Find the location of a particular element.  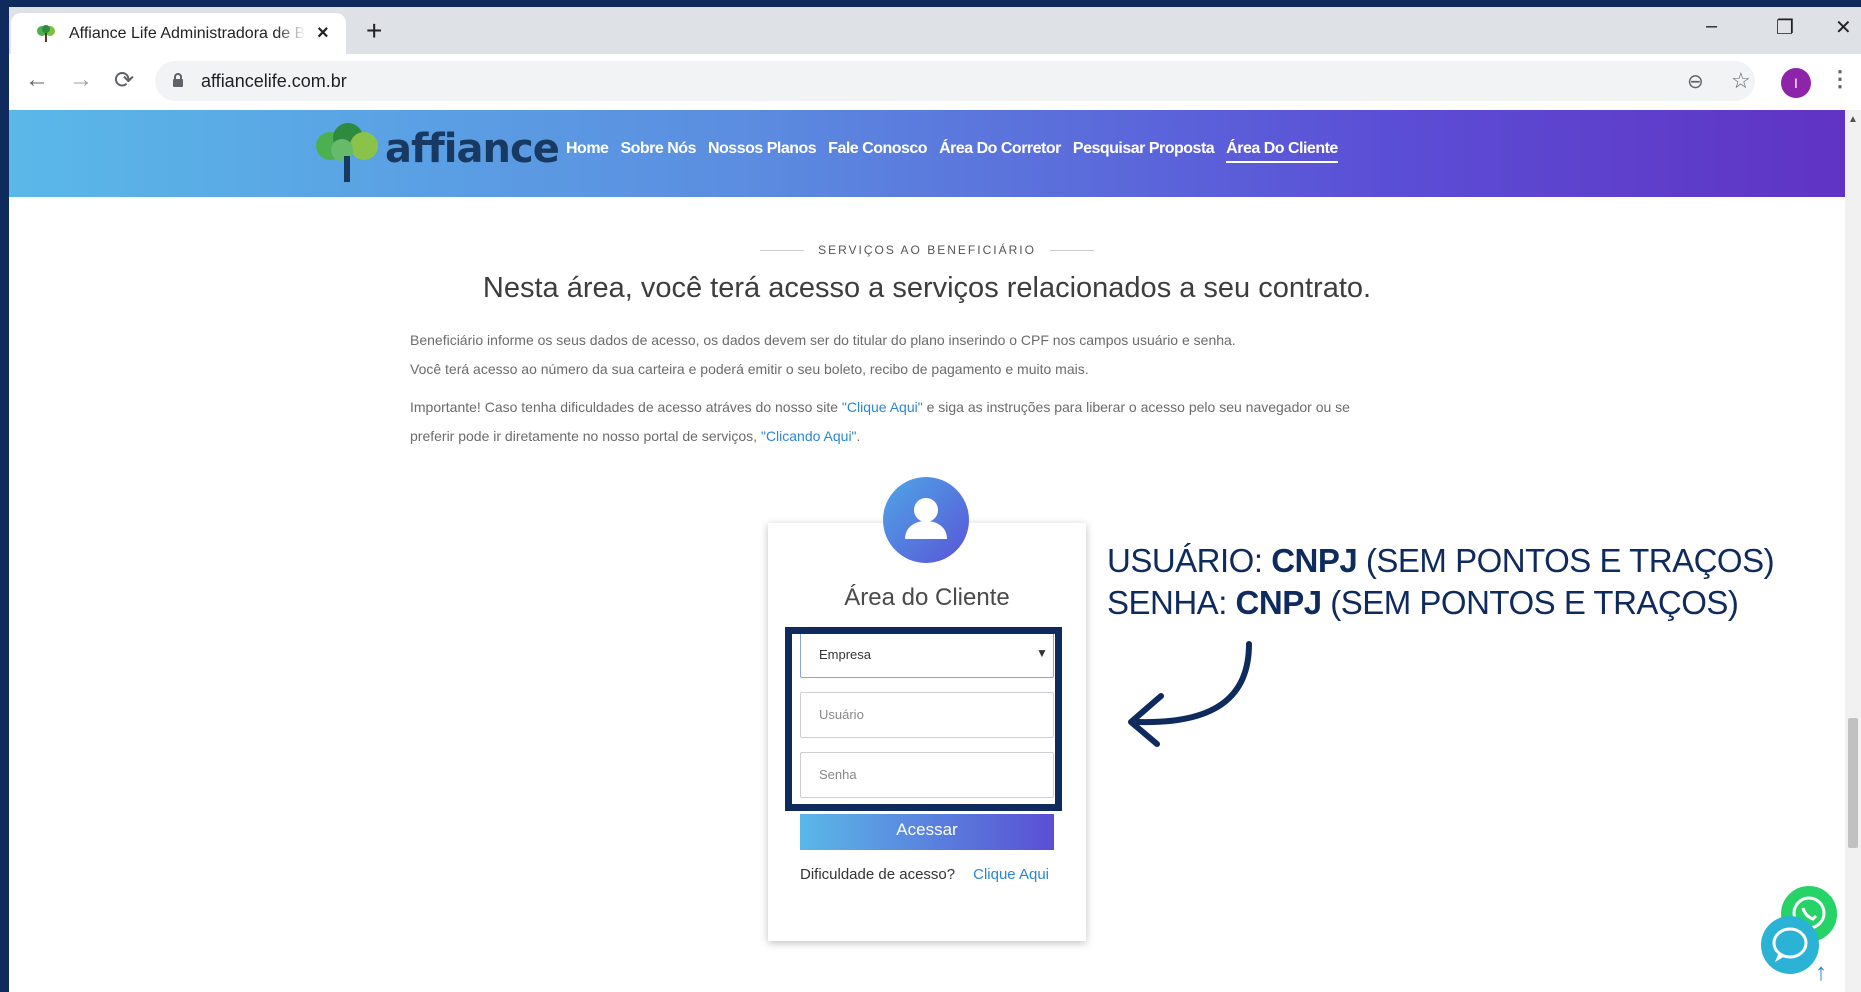

back-button: ← is located at coordinates (37, 80).